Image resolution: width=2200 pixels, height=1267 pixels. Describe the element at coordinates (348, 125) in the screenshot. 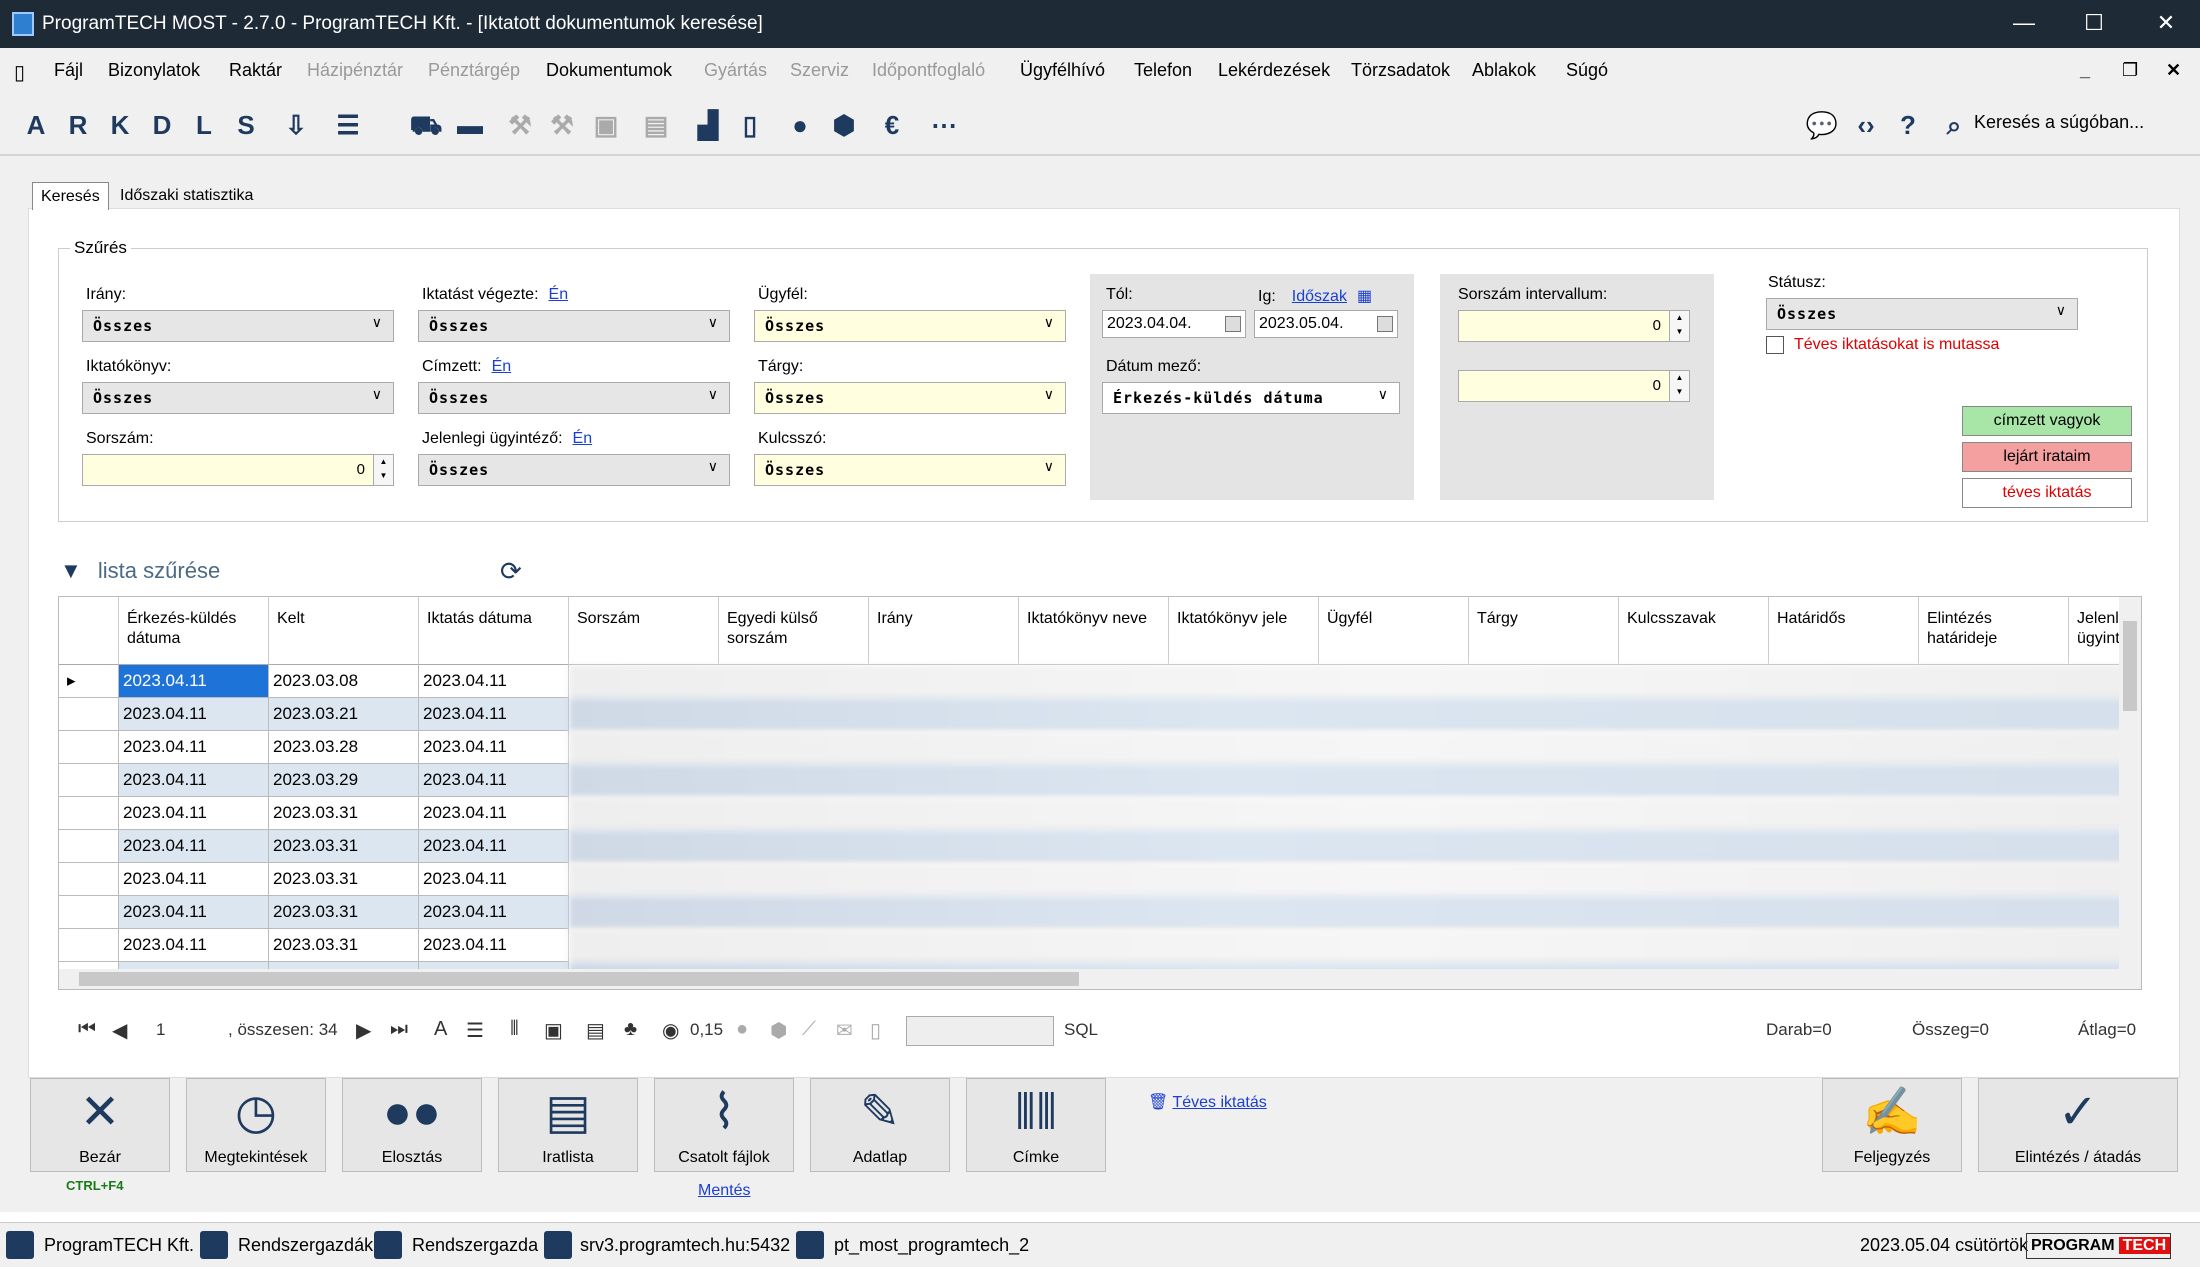

I see `list-icon: ☰` at that location.